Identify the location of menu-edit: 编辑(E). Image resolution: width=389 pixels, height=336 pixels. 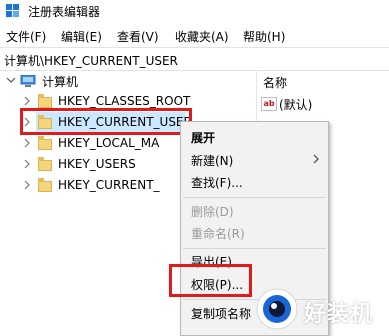
(81, 36).